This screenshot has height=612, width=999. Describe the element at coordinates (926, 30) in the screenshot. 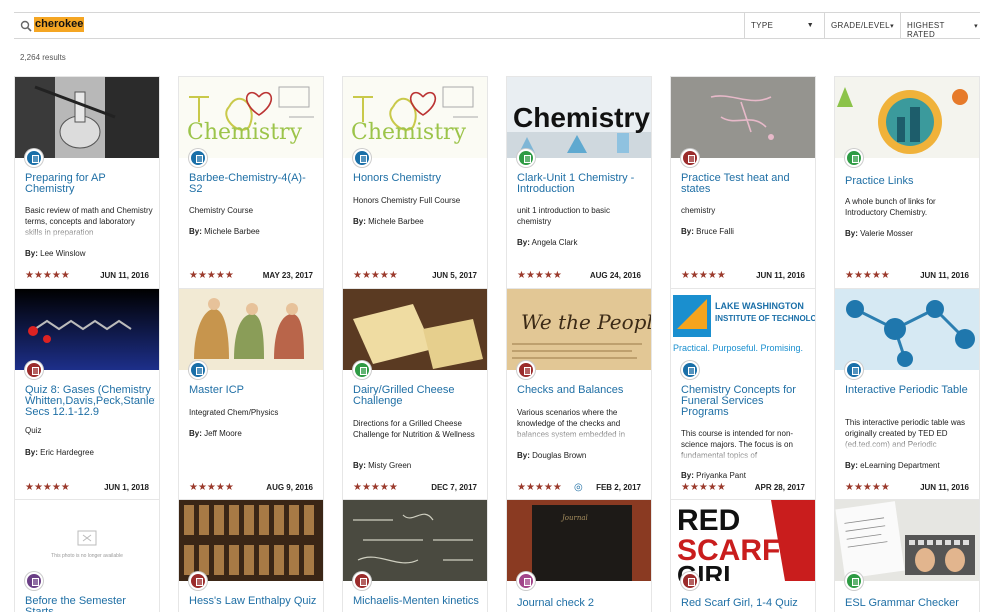

I see `sort-label: HIGHEST RATED` at that location.